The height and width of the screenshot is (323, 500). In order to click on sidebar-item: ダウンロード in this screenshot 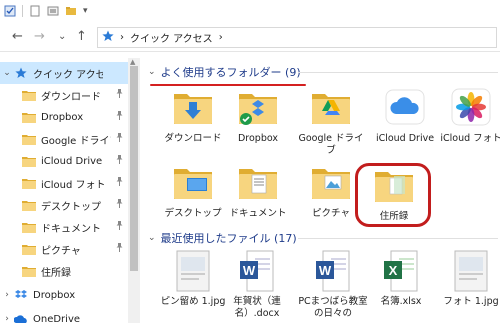, I will do `click(64, 95)`.